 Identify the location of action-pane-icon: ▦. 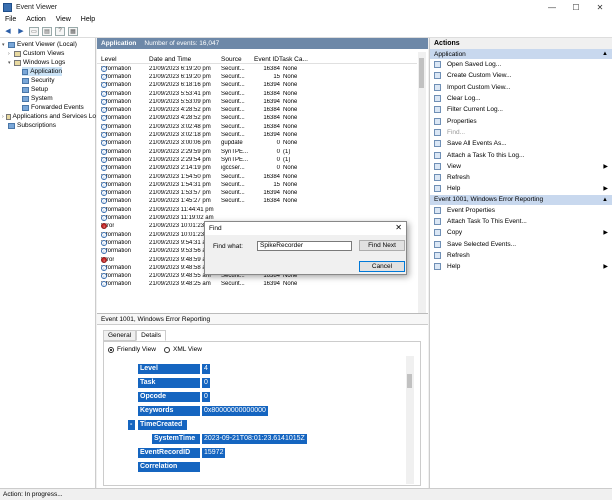
(73, 31).